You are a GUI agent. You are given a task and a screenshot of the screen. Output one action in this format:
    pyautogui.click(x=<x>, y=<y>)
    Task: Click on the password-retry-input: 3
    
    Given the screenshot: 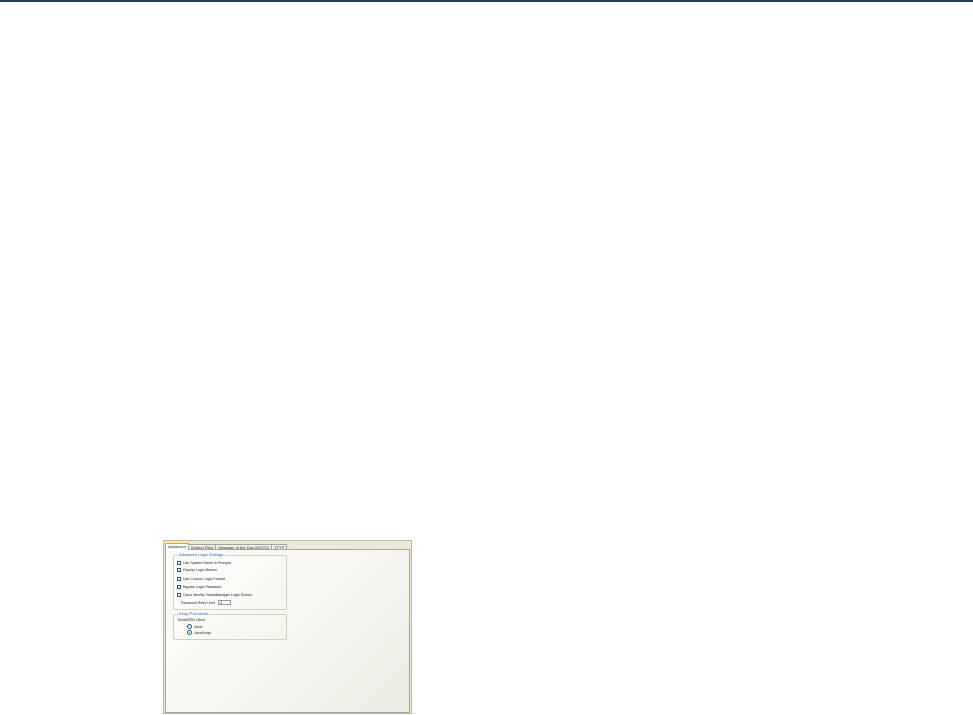 What is the action you would take?
    pyautogui.click(x=224, y=602)
    